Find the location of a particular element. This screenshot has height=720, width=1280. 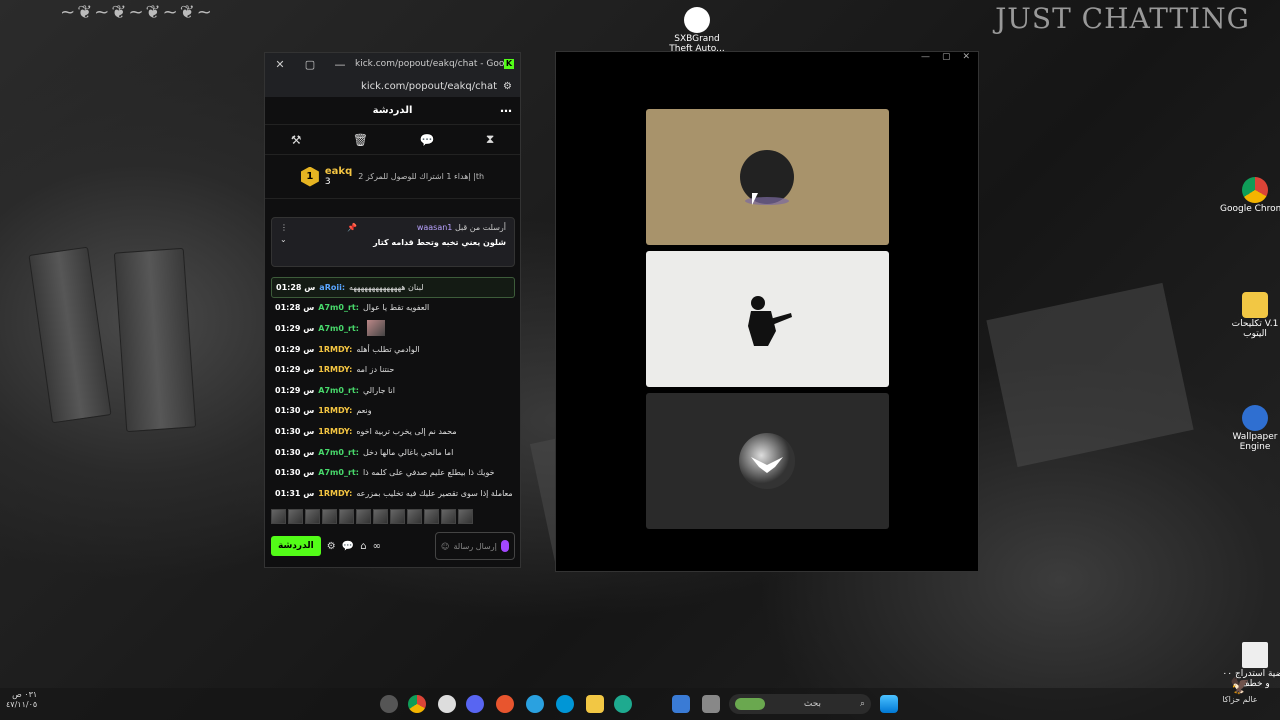

mouse-cursor-icon is located at coordinates (755, 199).